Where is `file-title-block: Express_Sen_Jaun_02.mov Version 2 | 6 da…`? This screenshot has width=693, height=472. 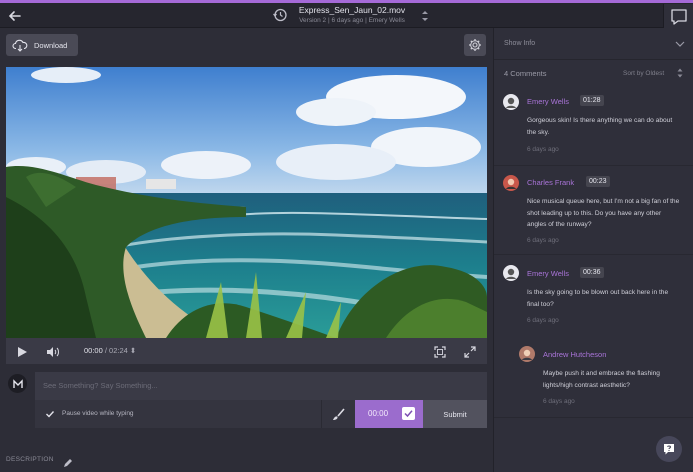
file-title-block: Express_Sen_Jaun_02.mov Version 2 | 6 da… is located at coordinates (352, 15).